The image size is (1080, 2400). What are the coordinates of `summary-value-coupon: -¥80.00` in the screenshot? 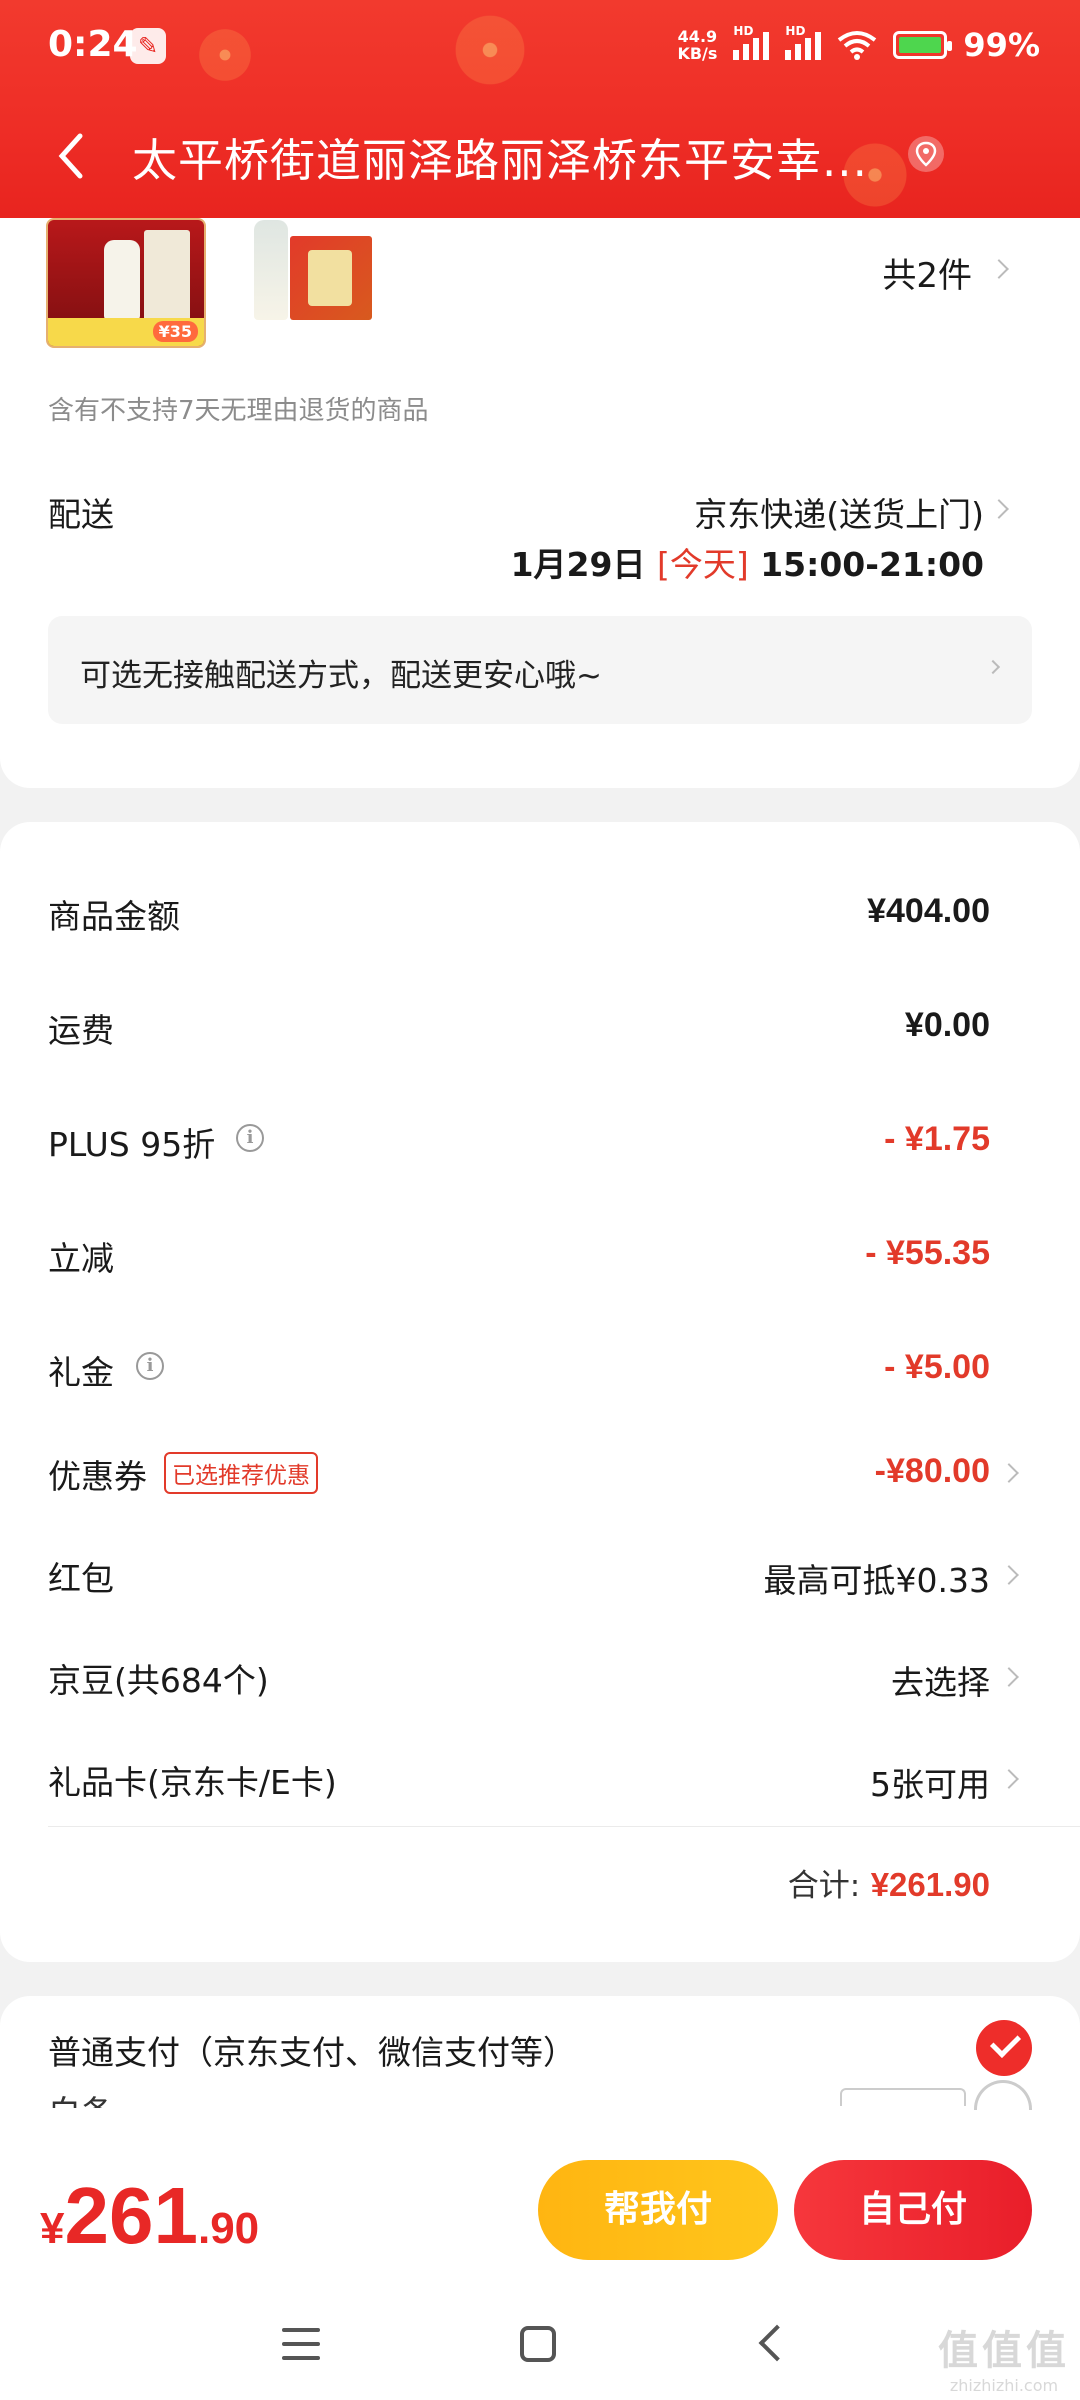 It's located at (932, 1471).